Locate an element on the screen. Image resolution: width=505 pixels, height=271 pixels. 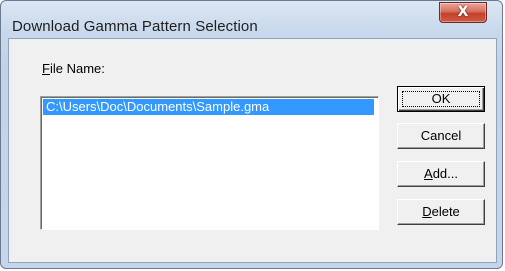
close-icon: X is located at coordinates (463, 12).